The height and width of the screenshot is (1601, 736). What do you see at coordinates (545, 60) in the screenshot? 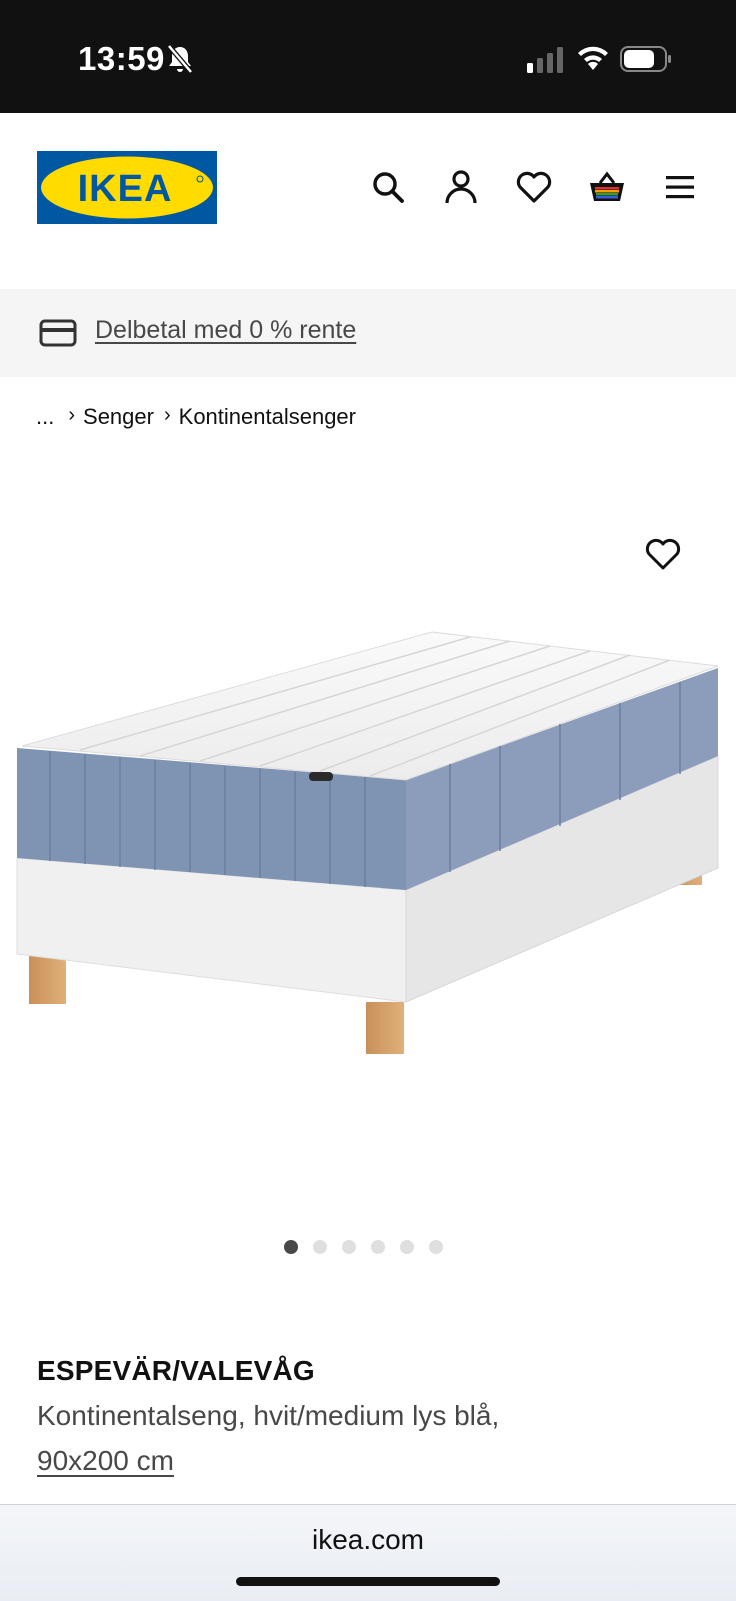
I see `cellular-signal-icon` at bounding box center [545, 60].